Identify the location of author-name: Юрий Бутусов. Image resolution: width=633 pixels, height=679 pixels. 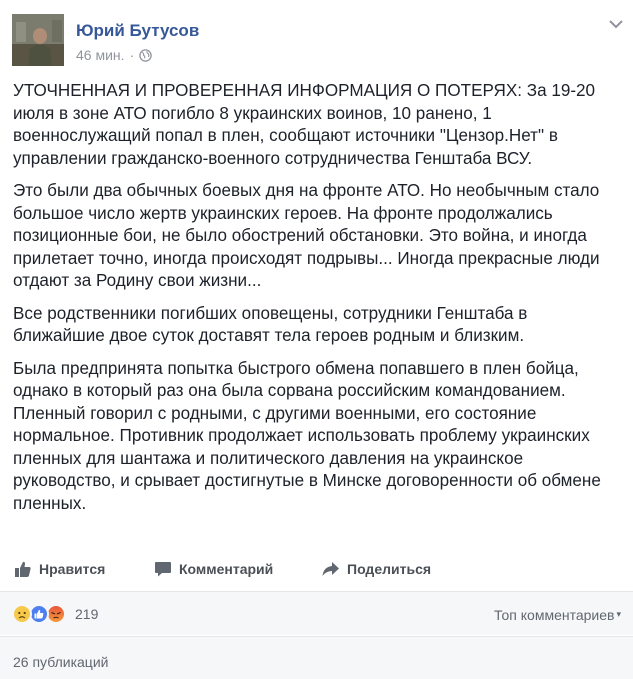
(137, 31).